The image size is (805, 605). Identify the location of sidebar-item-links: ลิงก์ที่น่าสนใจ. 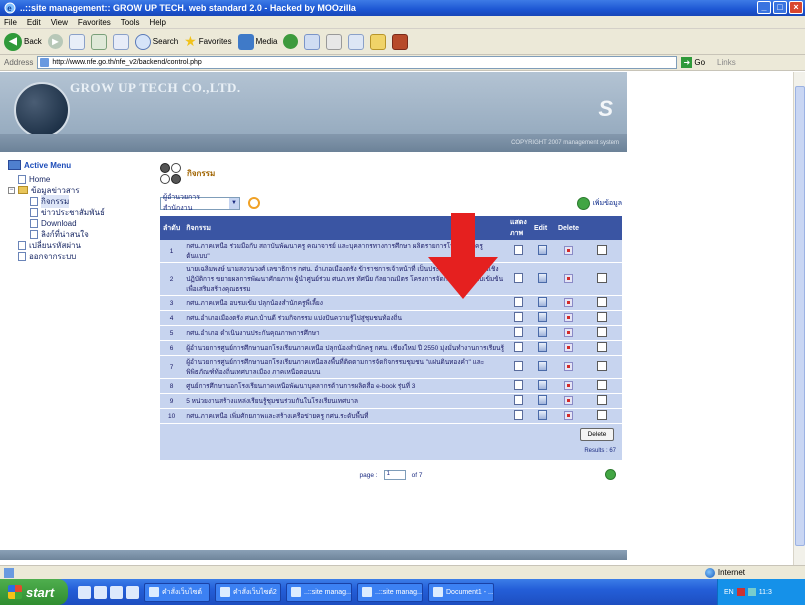
(78, 234).